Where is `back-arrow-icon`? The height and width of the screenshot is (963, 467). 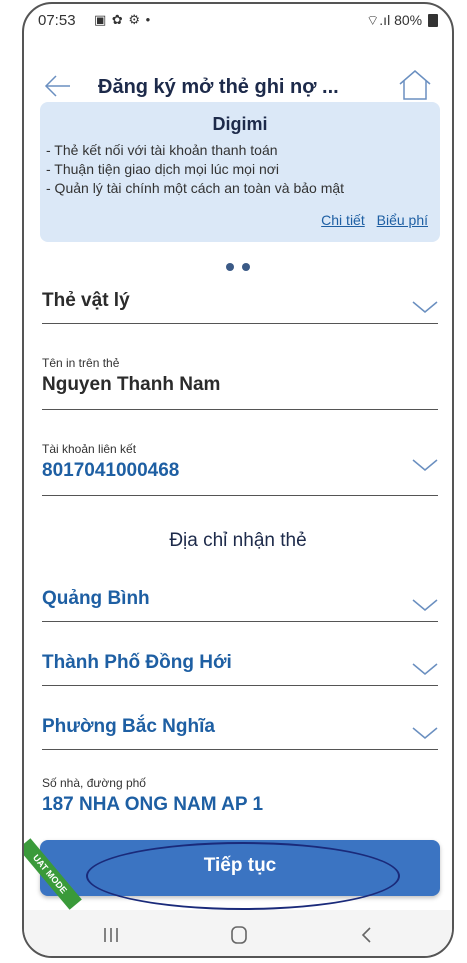 back-arrow-icon is located at coordinates (58, 86).